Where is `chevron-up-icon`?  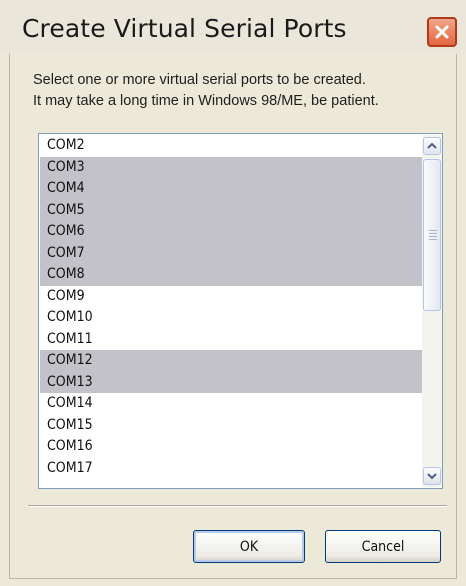 chevron-up-icon is located at coordinates (432, 145).